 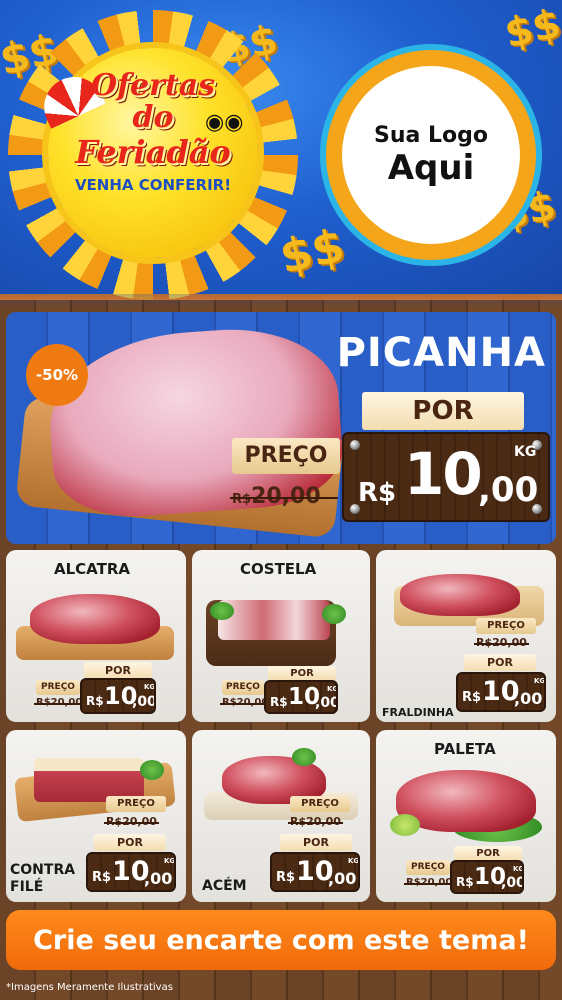 What do you see at coordinates (153, 185) in the screenshot?
I see `offers-subtitle: VENHA CONFERIR!` at bounding box center [153, 185].